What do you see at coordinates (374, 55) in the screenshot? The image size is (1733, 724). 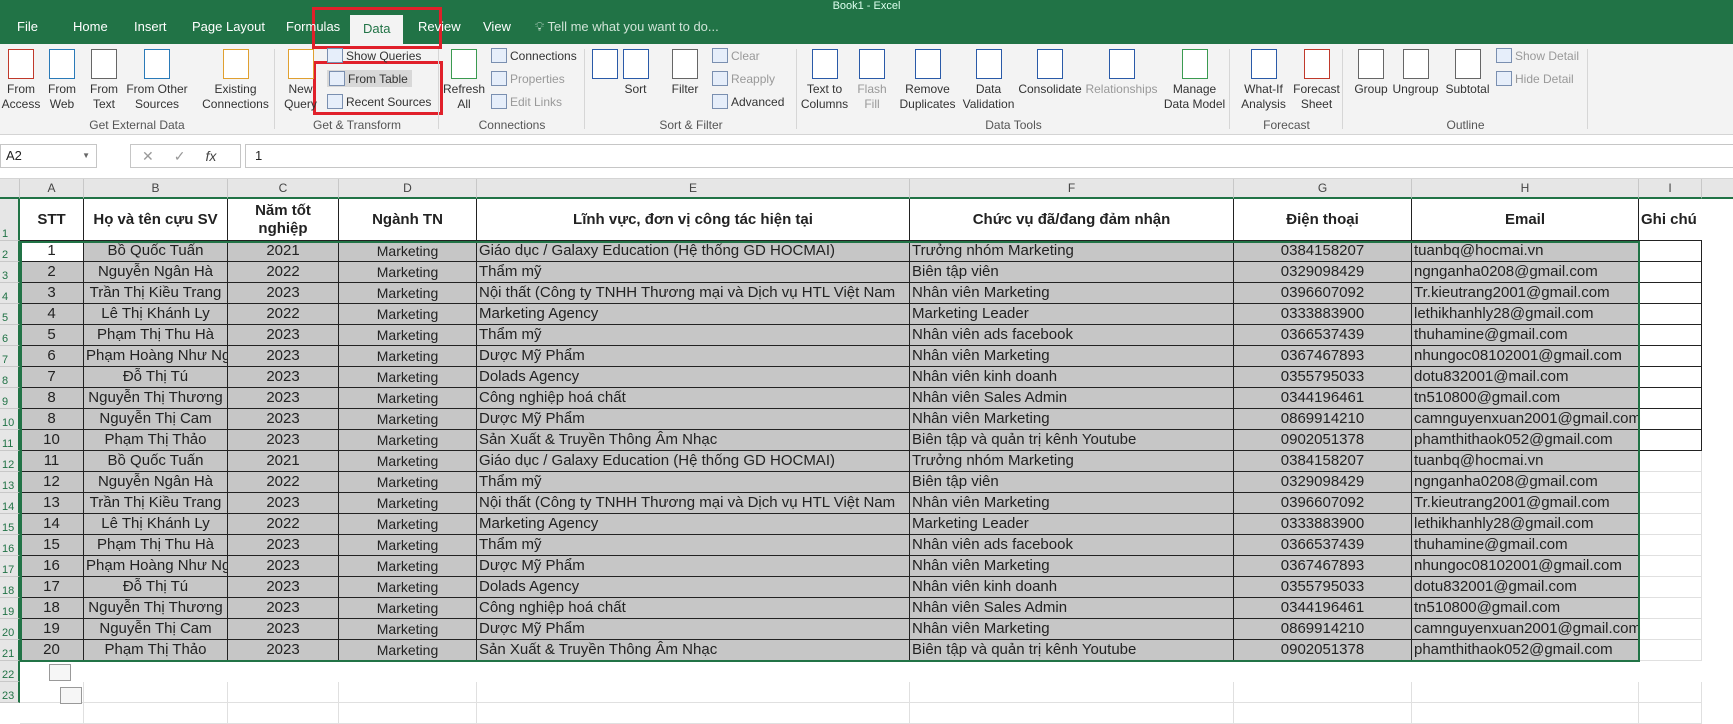 I see `show-queries-button: Show Queries` at bounding box center [374, 55].